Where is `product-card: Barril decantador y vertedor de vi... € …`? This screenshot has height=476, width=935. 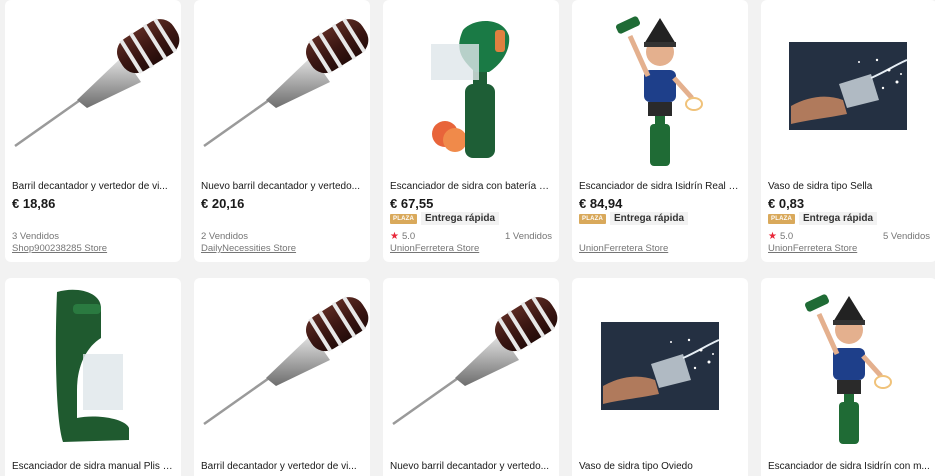 product-card: Barril decantador y vertedor de vi... € … is located at coordinates (93, 131).